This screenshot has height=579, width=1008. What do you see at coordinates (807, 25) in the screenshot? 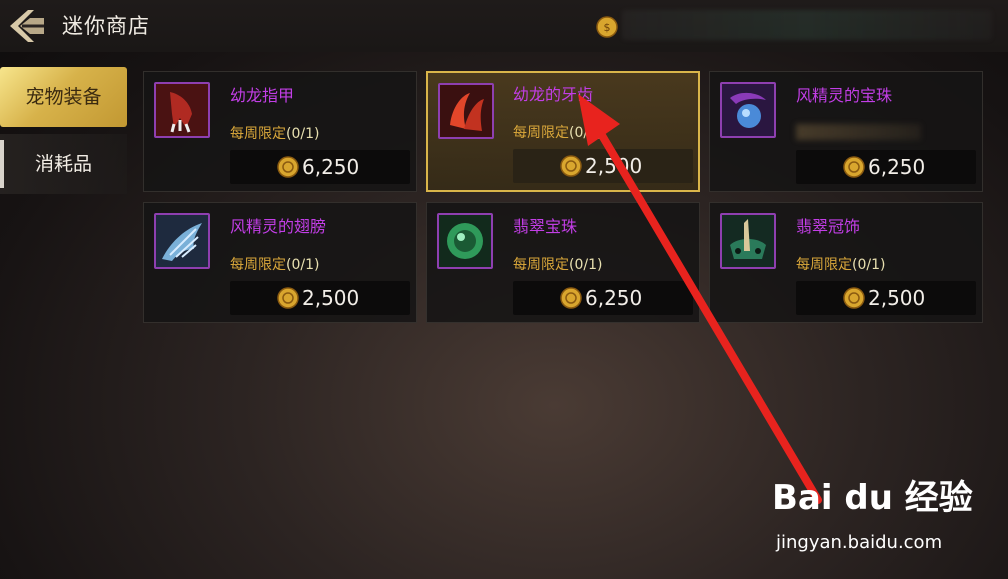
I see `blurred-currency-stats` at bounding box center [807, 25].